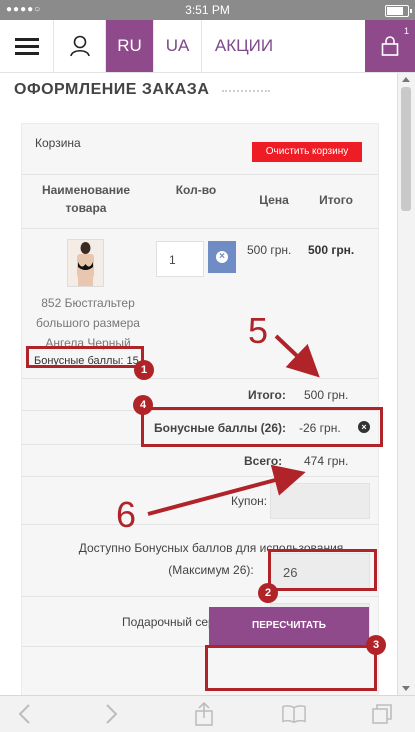 Image resolution: width=415 pixels, height=732 pixels. Describe the element at coordinates (406, 79) in the screenshot. I see `scroll-up-arrow-icon` at that location.